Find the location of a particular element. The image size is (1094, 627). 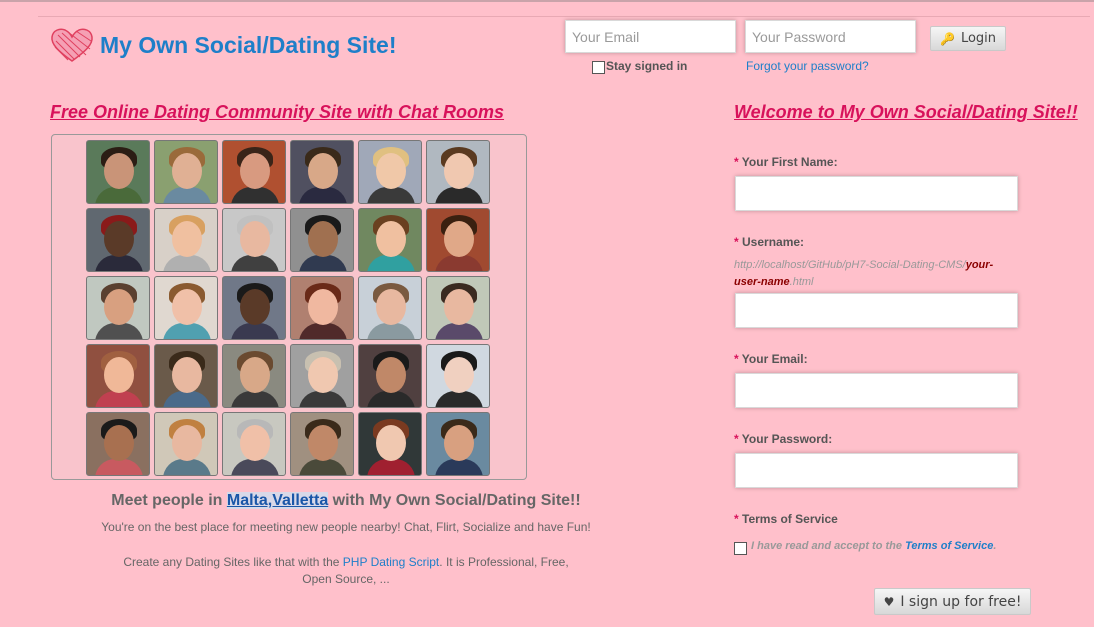

stay-signed-in-checkbox is located at coordinates (598, 67).